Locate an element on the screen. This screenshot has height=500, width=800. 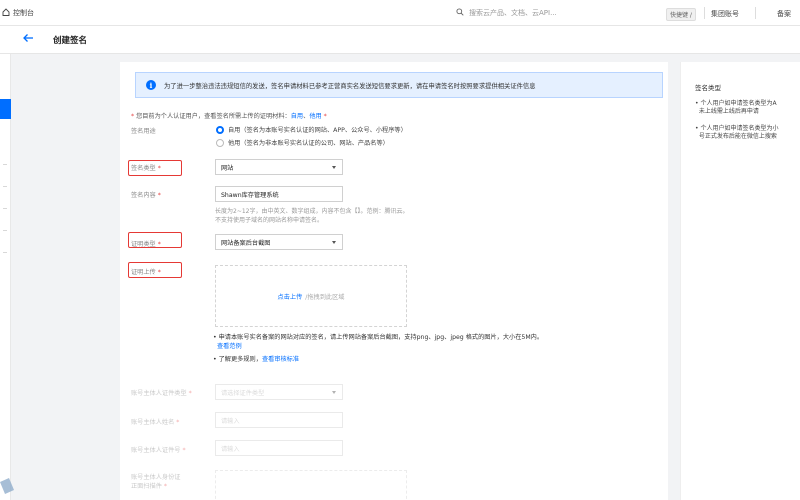
view-example-link: 查看范例 is located at coordinates (229, 346).